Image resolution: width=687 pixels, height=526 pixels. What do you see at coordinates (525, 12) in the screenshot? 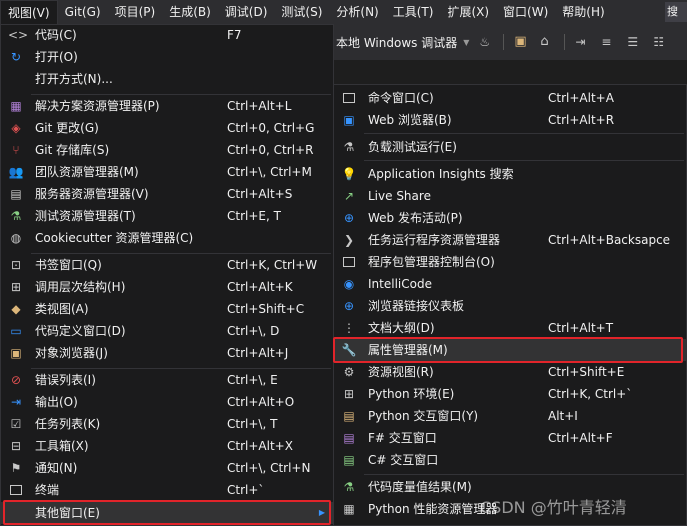
I see `menu-window: 窗口(W)` at bounding box center [525, 12].